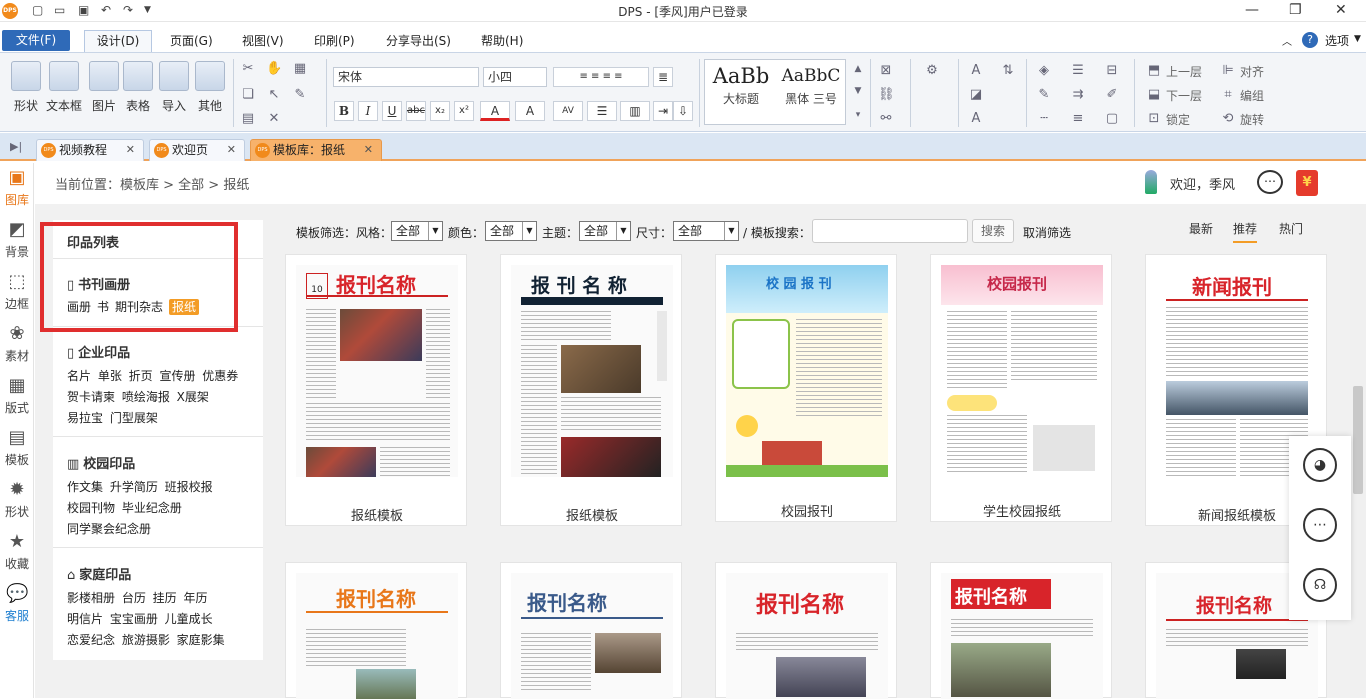  Describe the element at coordinates (1184, 71) in the screenshot. I see `bring-forward-button: 上一层` at that location.